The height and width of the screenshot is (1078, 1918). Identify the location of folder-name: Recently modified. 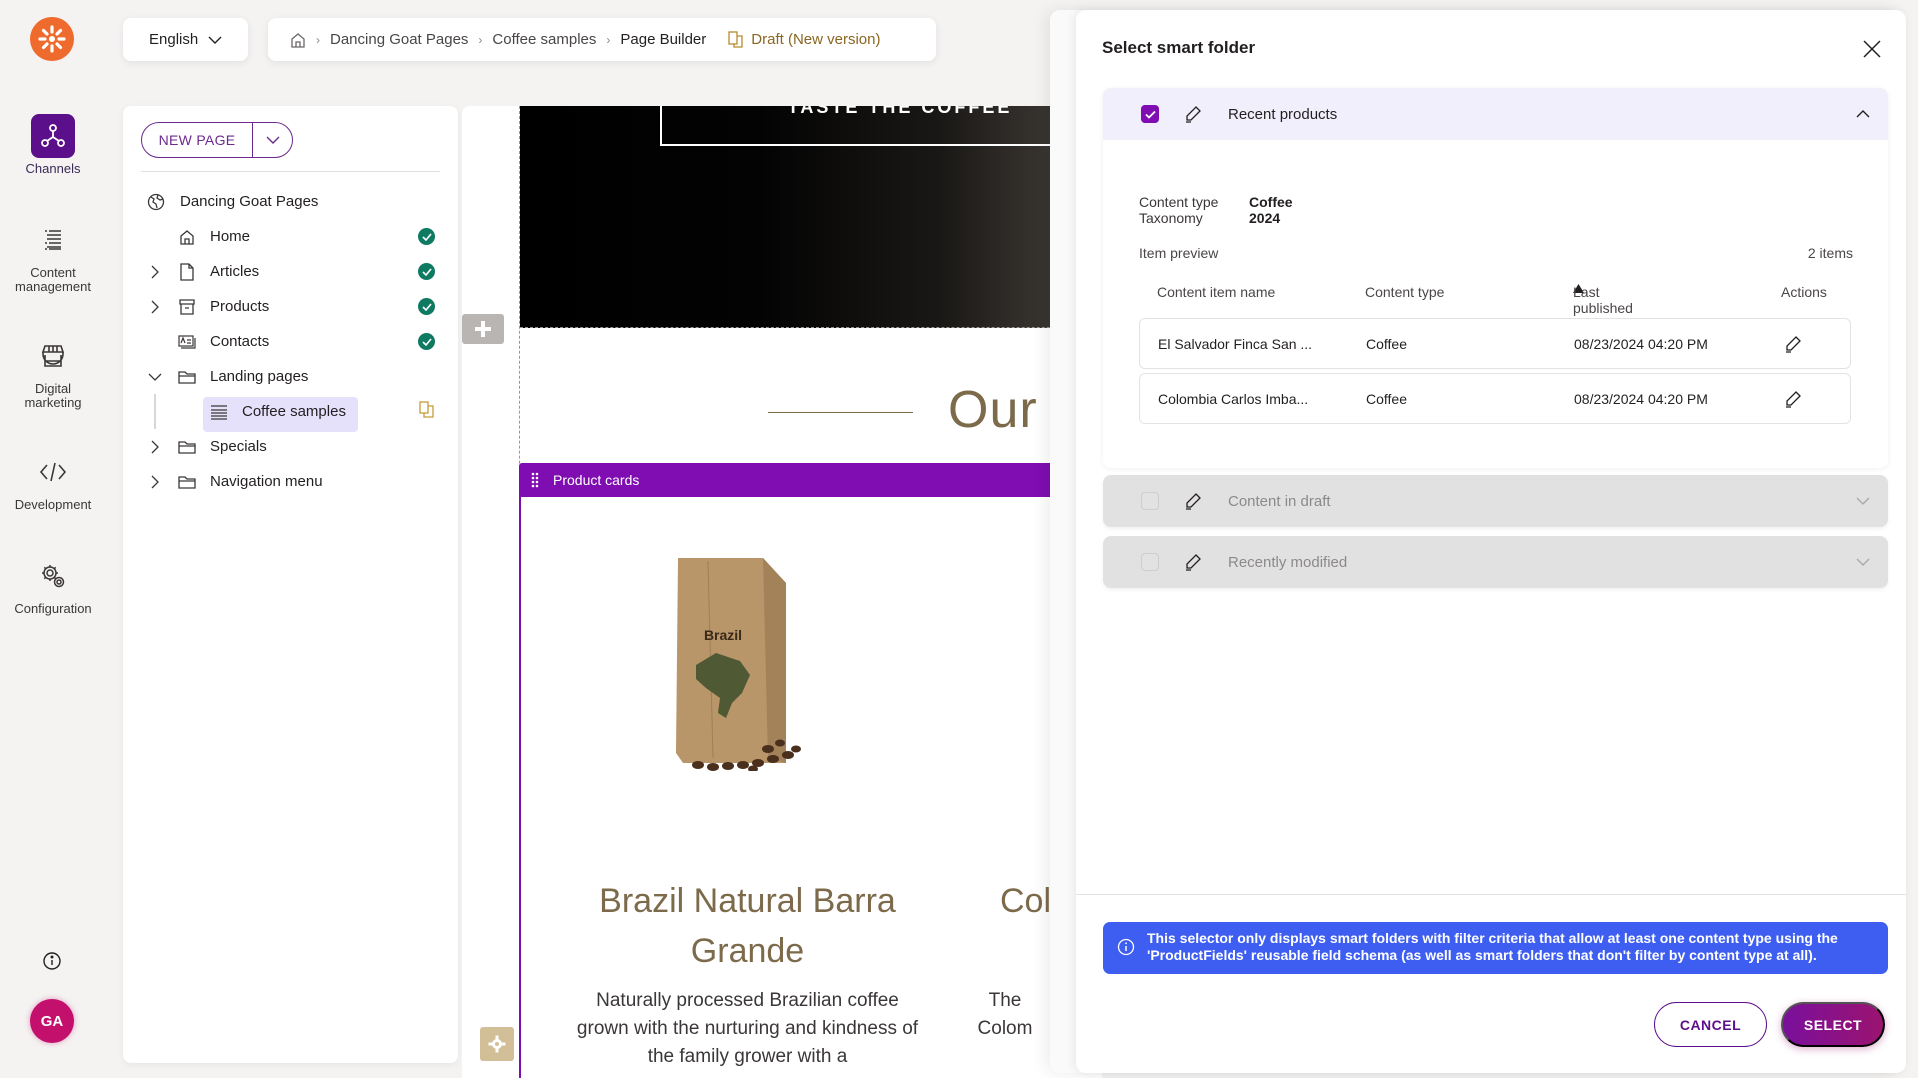
(1288, 562).